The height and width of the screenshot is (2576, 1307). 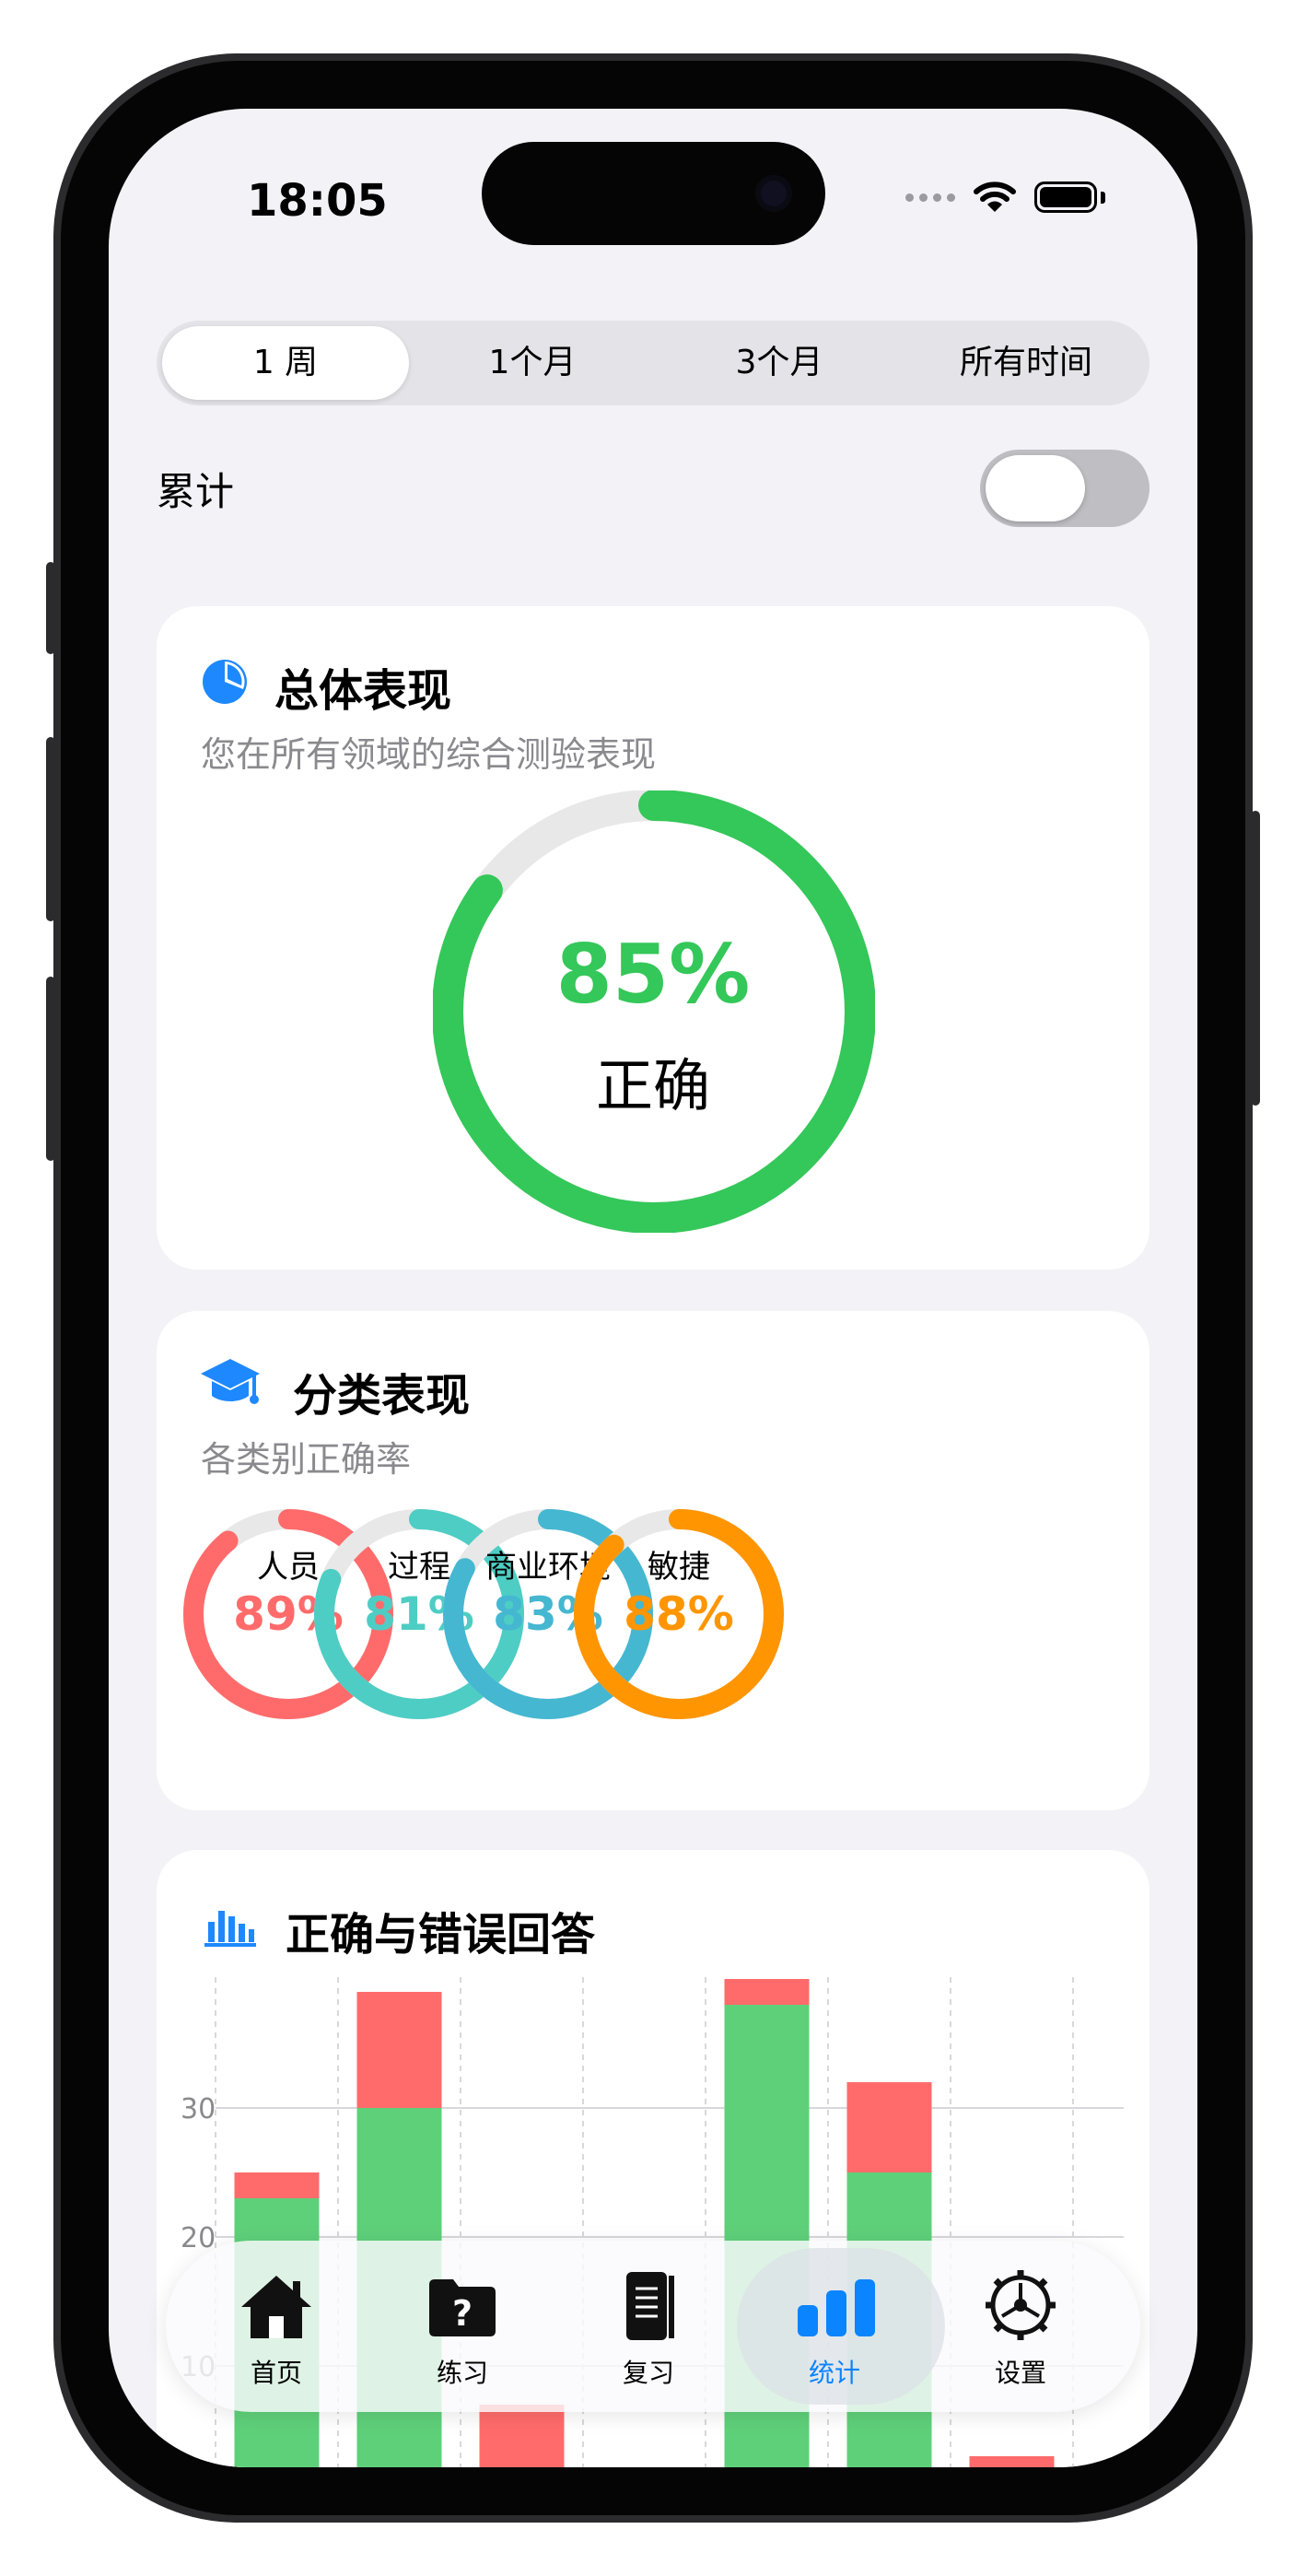 I want to click on tab-home: 首页, so click(x=276, y=2326).